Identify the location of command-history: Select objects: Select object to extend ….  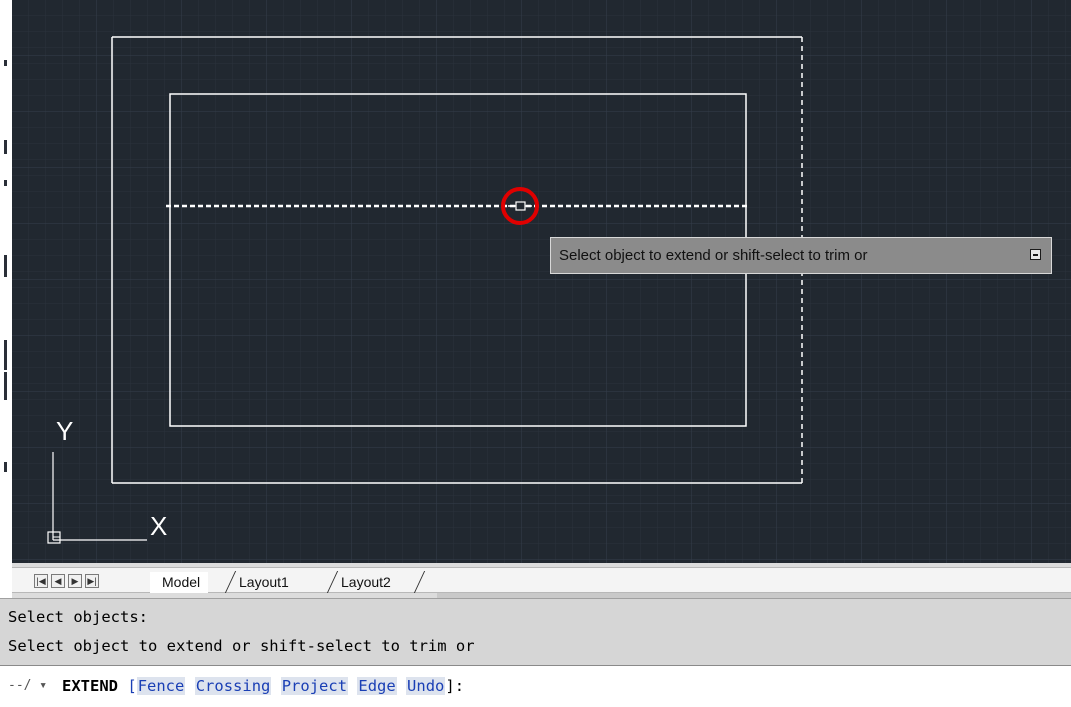
(535, 631).